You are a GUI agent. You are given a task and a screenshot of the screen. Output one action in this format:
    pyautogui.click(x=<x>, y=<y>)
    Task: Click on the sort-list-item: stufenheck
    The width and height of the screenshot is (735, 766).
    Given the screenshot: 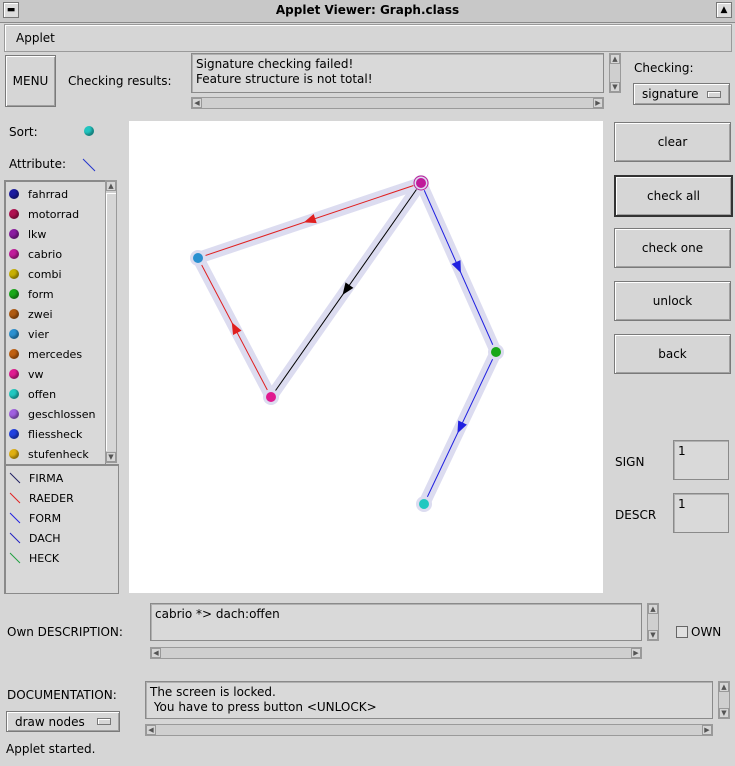 What is the action you would take?
    pyautogui.click(x=49, y=454)
    